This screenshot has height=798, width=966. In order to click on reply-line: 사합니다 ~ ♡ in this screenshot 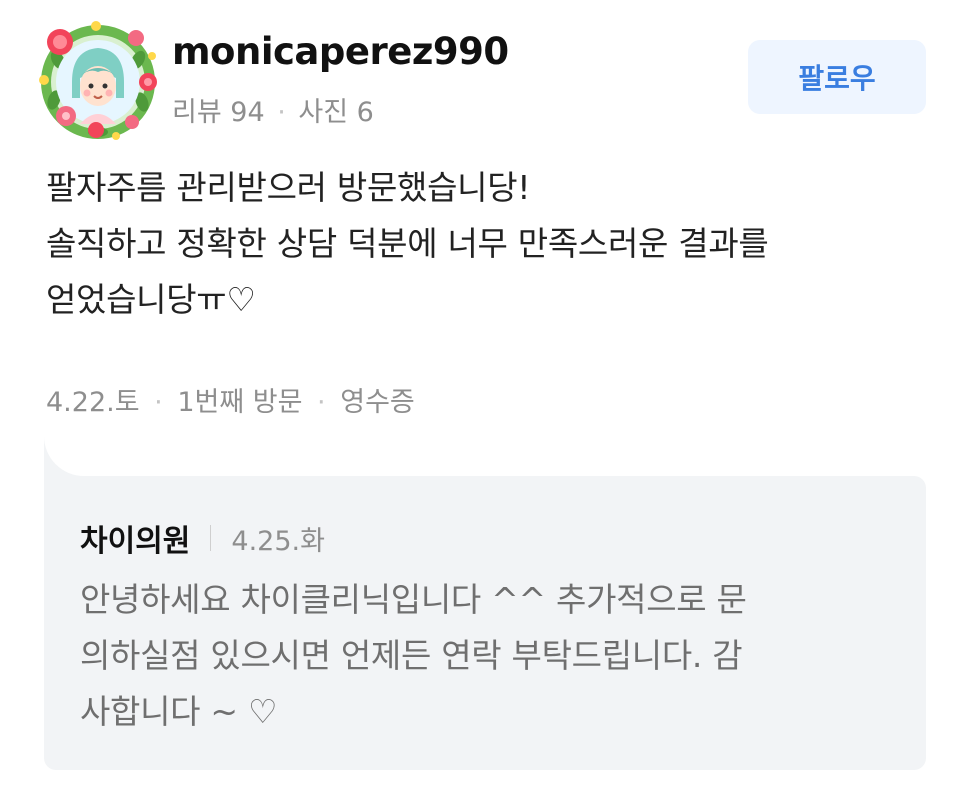, I will do `click(179, 711)`.